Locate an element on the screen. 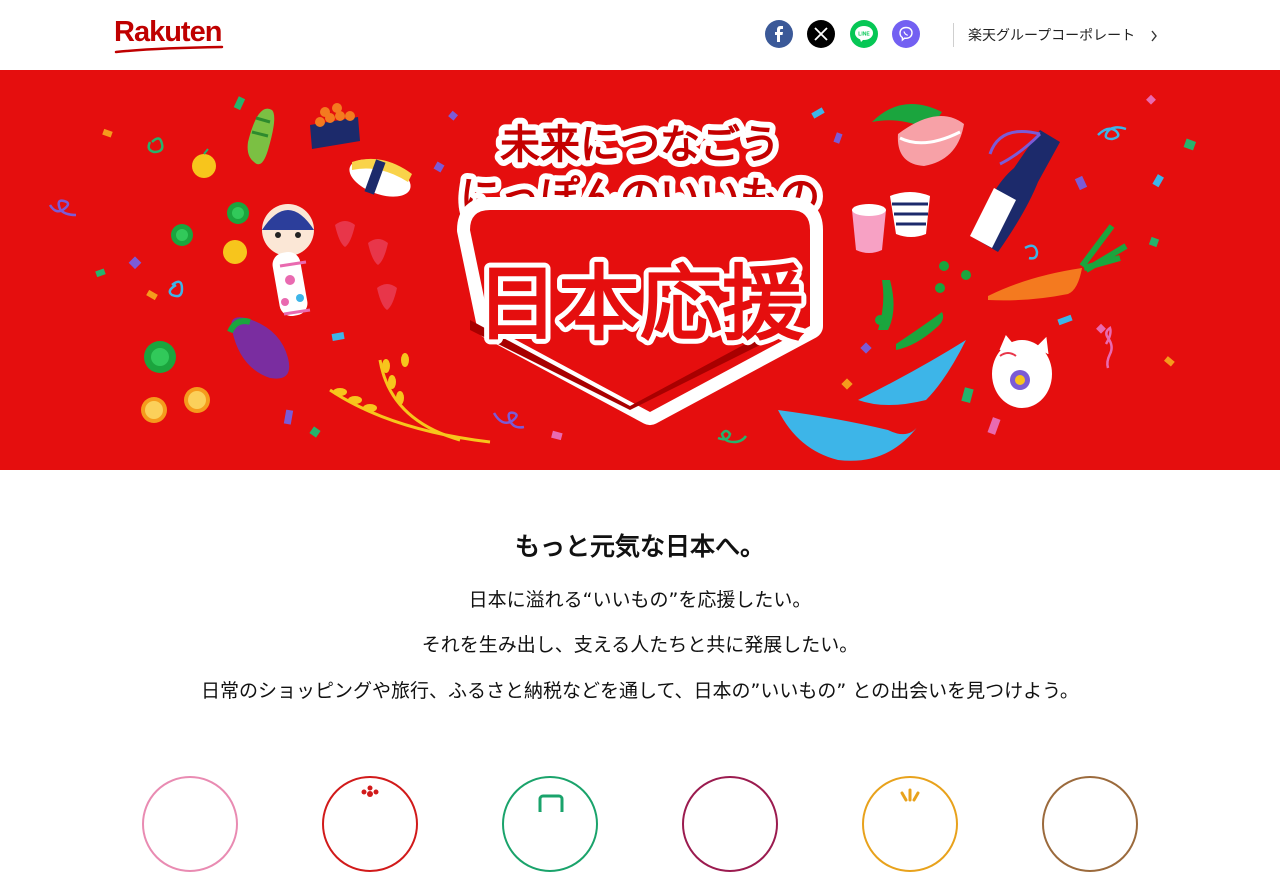 This screenshot has width=1280, height=872. site-header: Rakuten LINE 楽天グループコーポレート is located at coordinates (640, 35).